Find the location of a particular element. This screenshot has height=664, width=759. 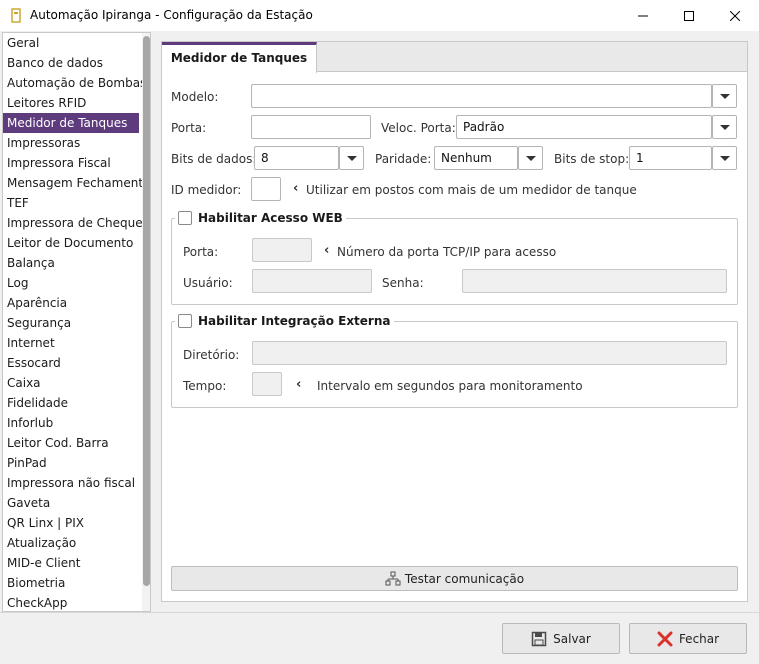

porta-label: Porta: is located at coordinates (189, 128).